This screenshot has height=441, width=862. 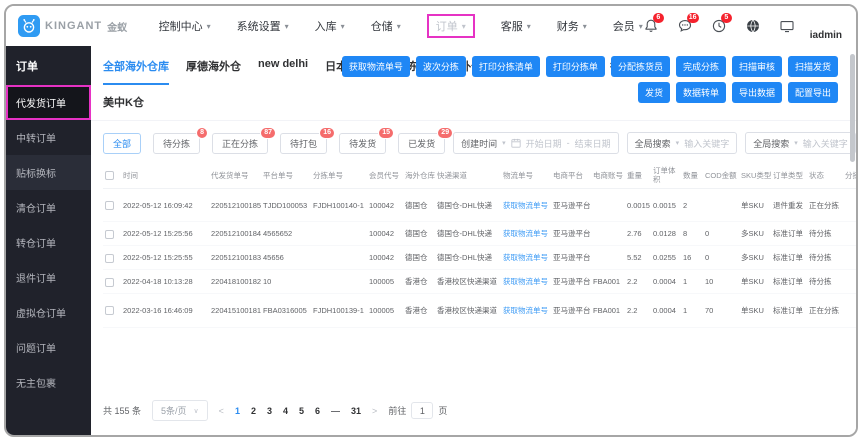 I want to click on select-all-checkbox, so click(x=109, y=176).